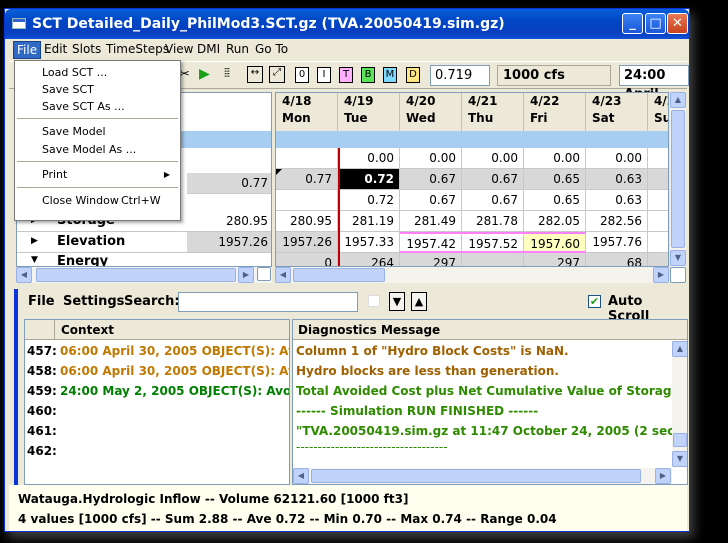  Describe the element at coordinates (472, 275) in the screenshot. I see `grid-hscroll: ◀ ▶` at that location.